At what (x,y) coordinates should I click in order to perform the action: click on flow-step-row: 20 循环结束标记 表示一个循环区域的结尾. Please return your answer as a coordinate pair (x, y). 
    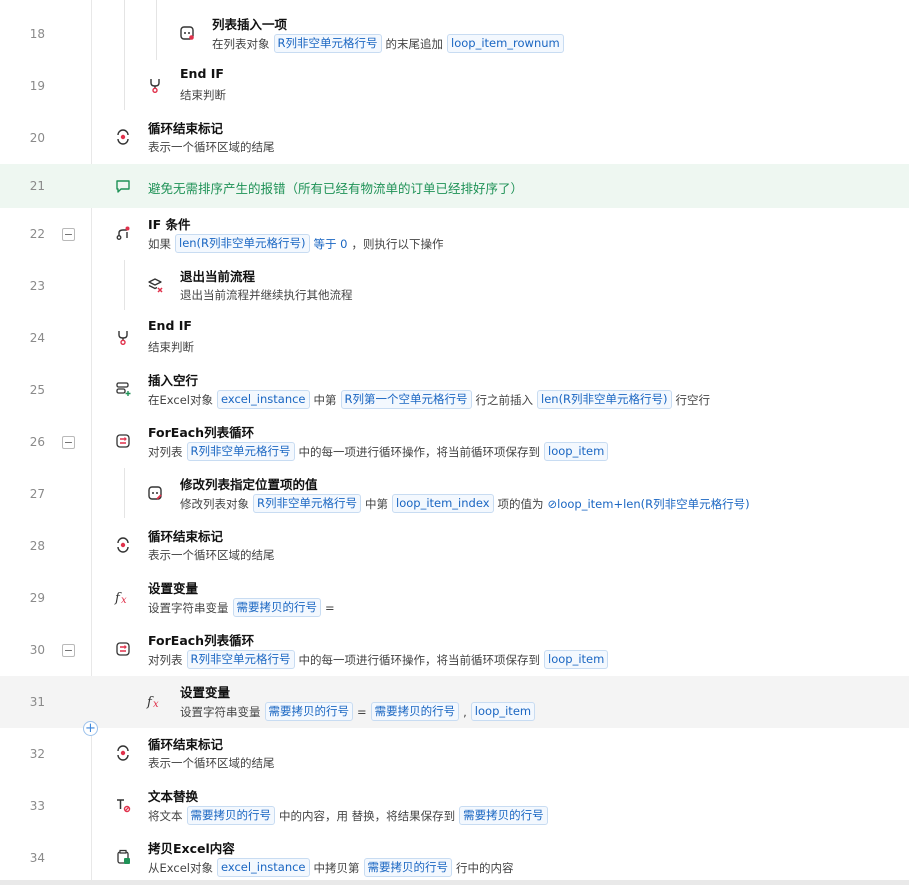
    Looking at the image, I should click on (454, 138).